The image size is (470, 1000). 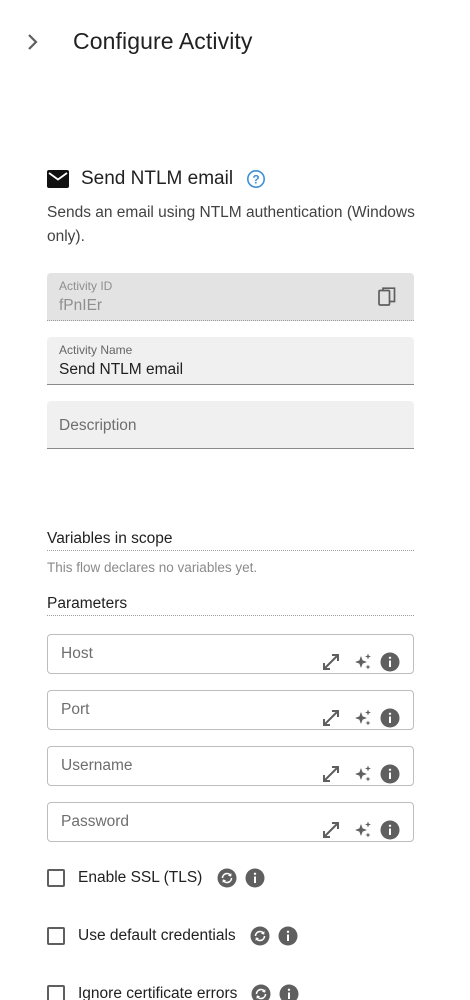 I want to click on port-input: Port, so click(x=230, y=710).